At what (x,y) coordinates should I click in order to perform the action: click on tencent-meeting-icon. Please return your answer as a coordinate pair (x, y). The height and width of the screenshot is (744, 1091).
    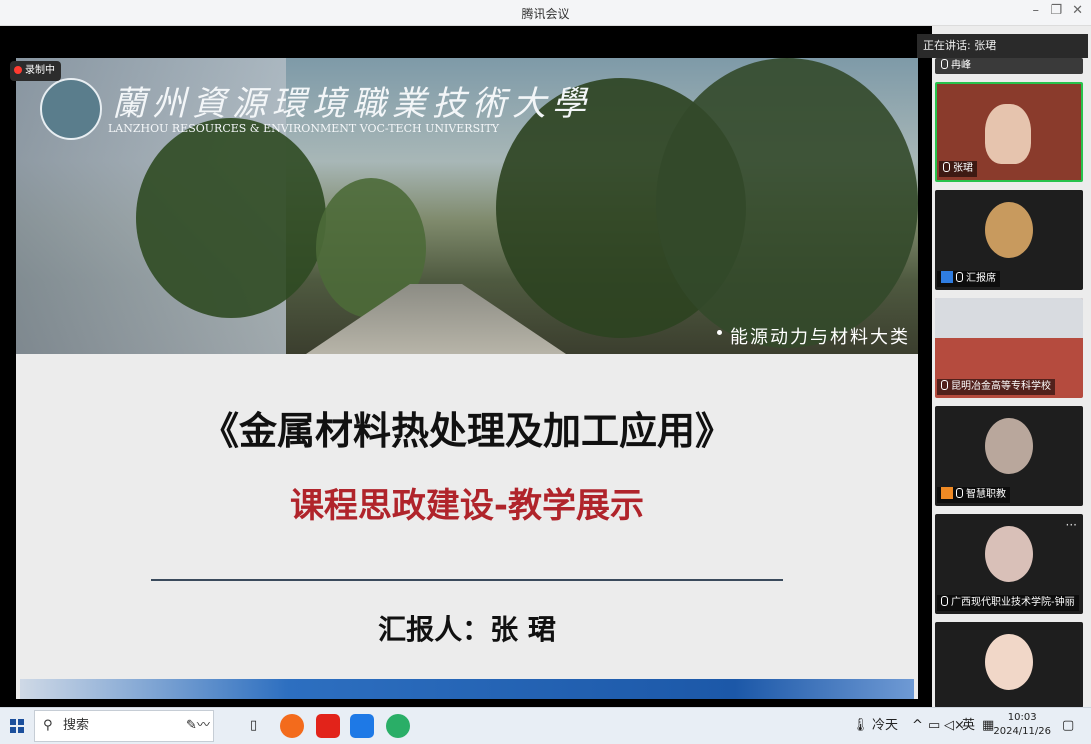
    Looking at the image, I should click on (362, 726).